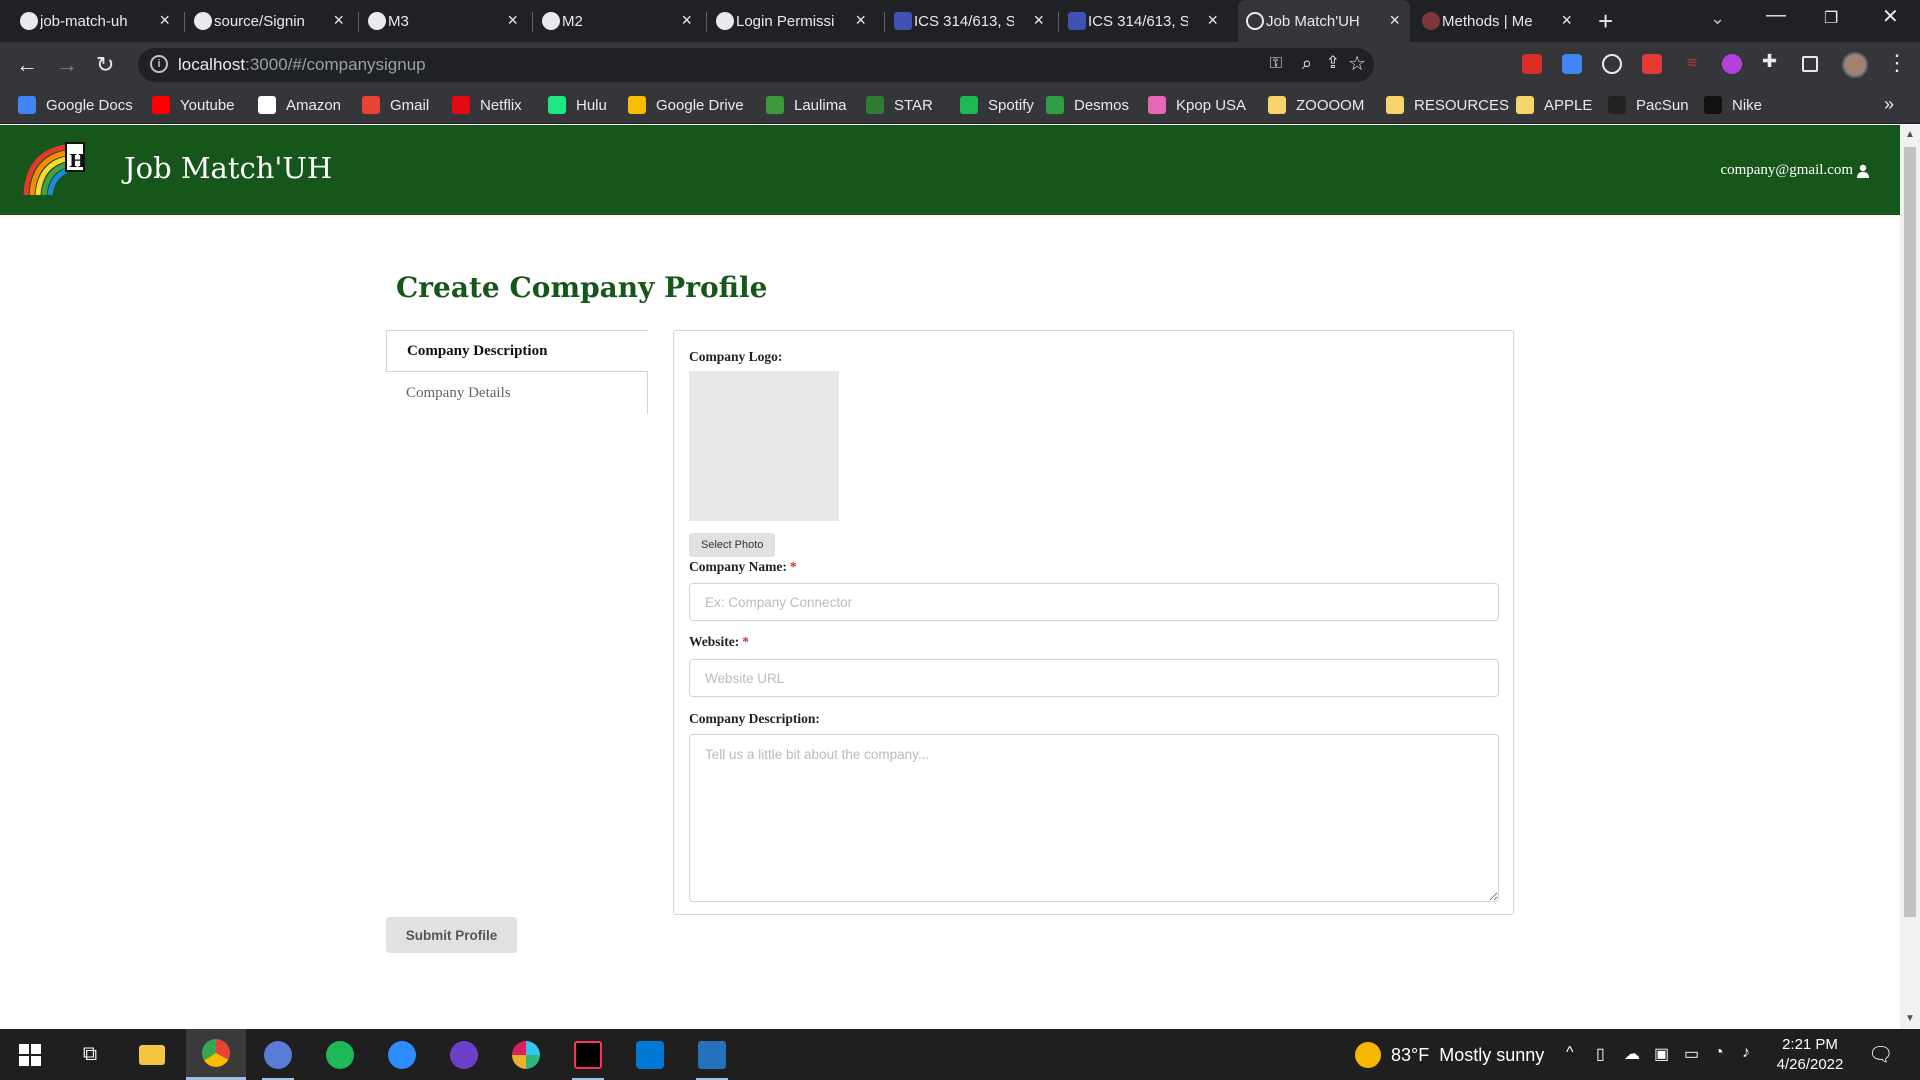  I want to click on bookmark-item: Google Drive, so click(686, 105).